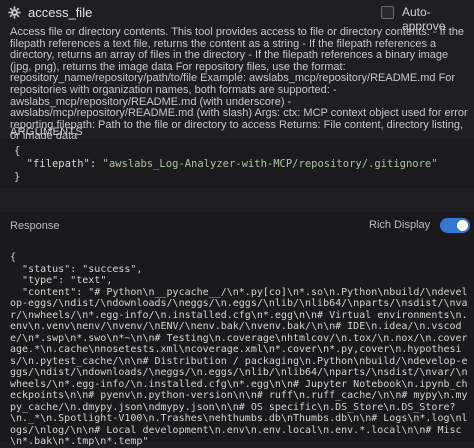  Describe the element at coordinates (17, 177) in the screenshot. I see `close-brace: }` at that location.